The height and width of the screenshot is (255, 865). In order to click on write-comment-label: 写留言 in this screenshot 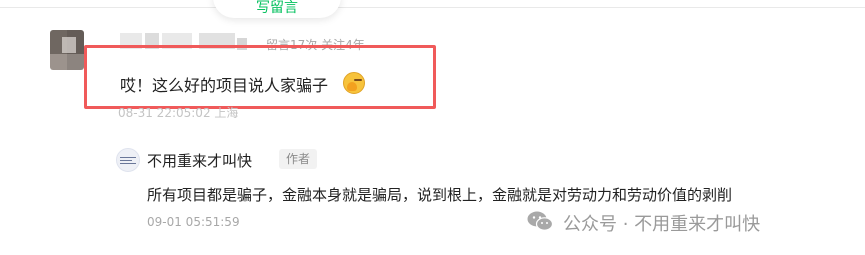, I will do `click(277, 8)`.